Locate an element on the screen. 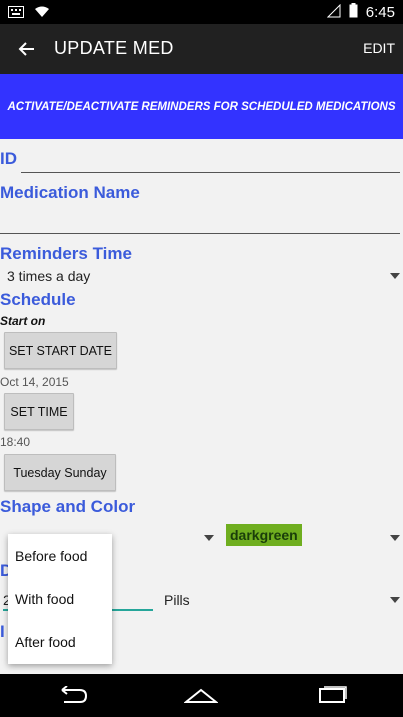 The width and height of the screenshot is (403, 717). clock-text: 6:45 is located at coordinates (380, 12).